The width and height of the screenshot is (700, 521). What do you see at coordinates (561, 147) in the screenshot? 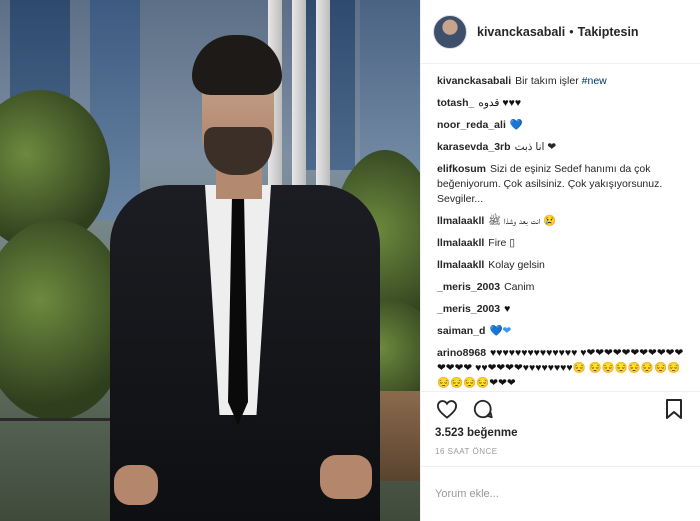
I see `comment: karasevda_3rb انا ذبت ❤` at bounding box center [561, 147].